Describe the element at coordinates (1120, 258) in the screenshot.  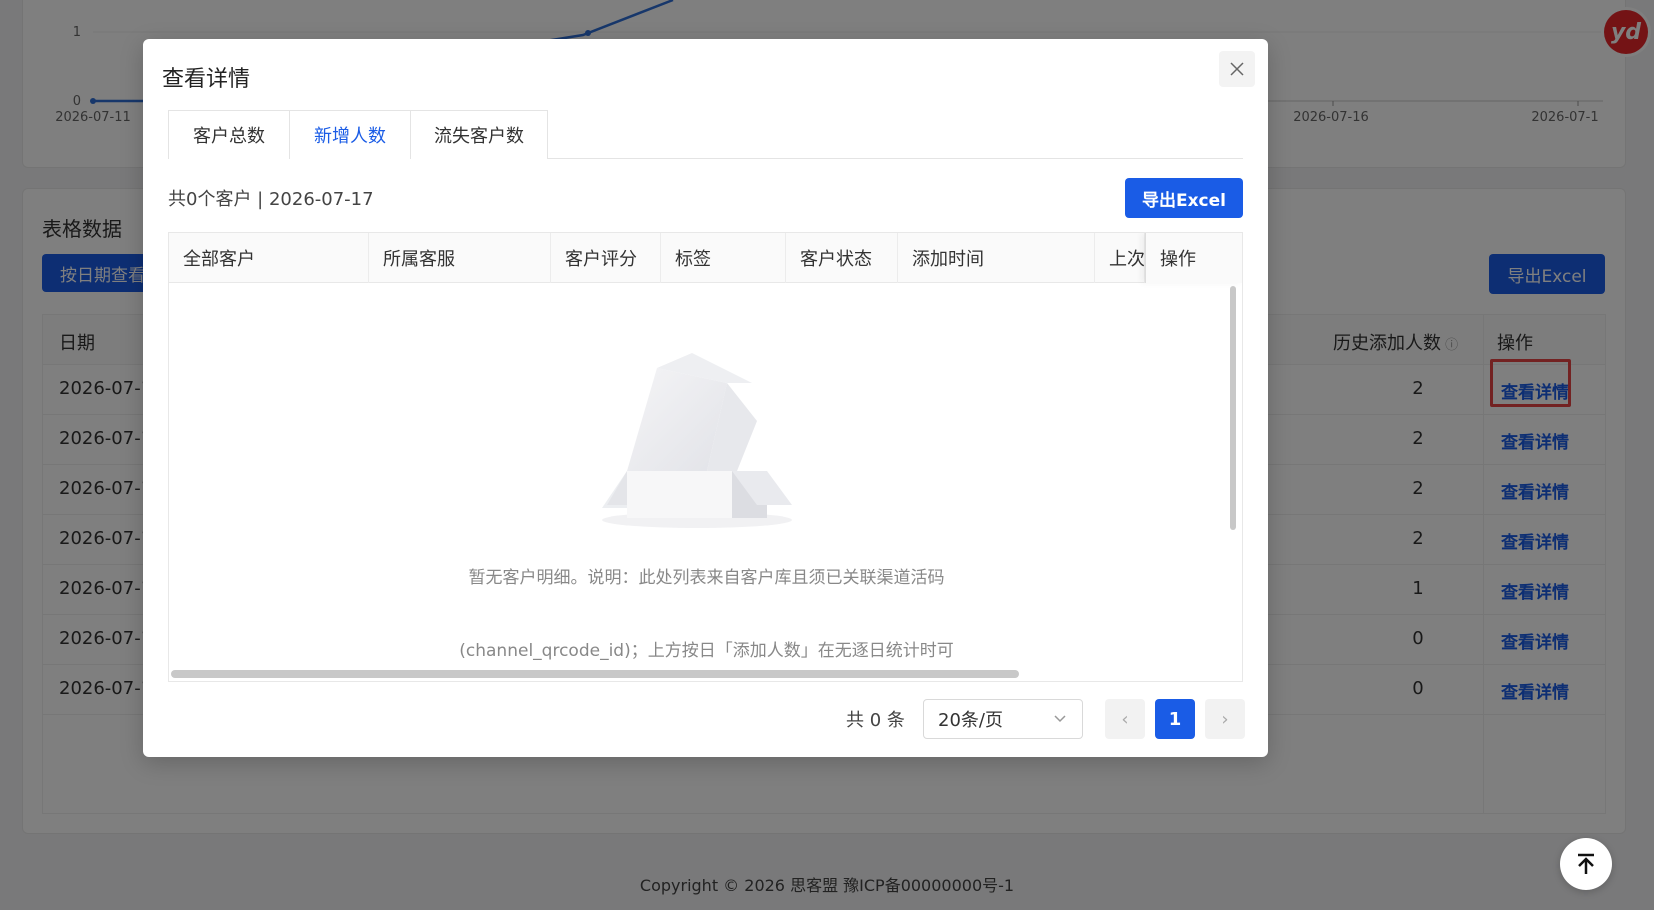
I see `th-last: 上次` at that location.